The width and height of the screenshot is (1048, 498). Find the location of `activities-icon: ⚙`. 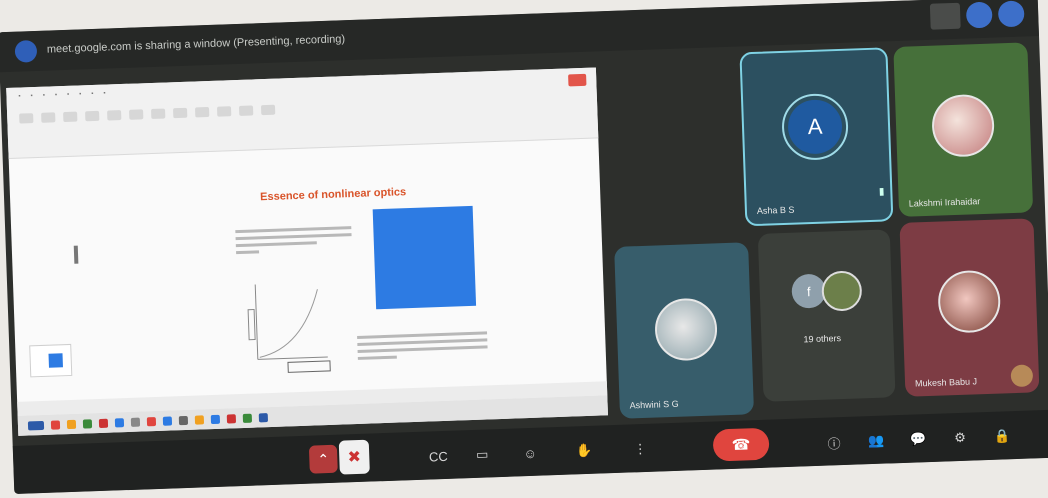

activities-icon: ⚙ is located at coordinates (960, 438).